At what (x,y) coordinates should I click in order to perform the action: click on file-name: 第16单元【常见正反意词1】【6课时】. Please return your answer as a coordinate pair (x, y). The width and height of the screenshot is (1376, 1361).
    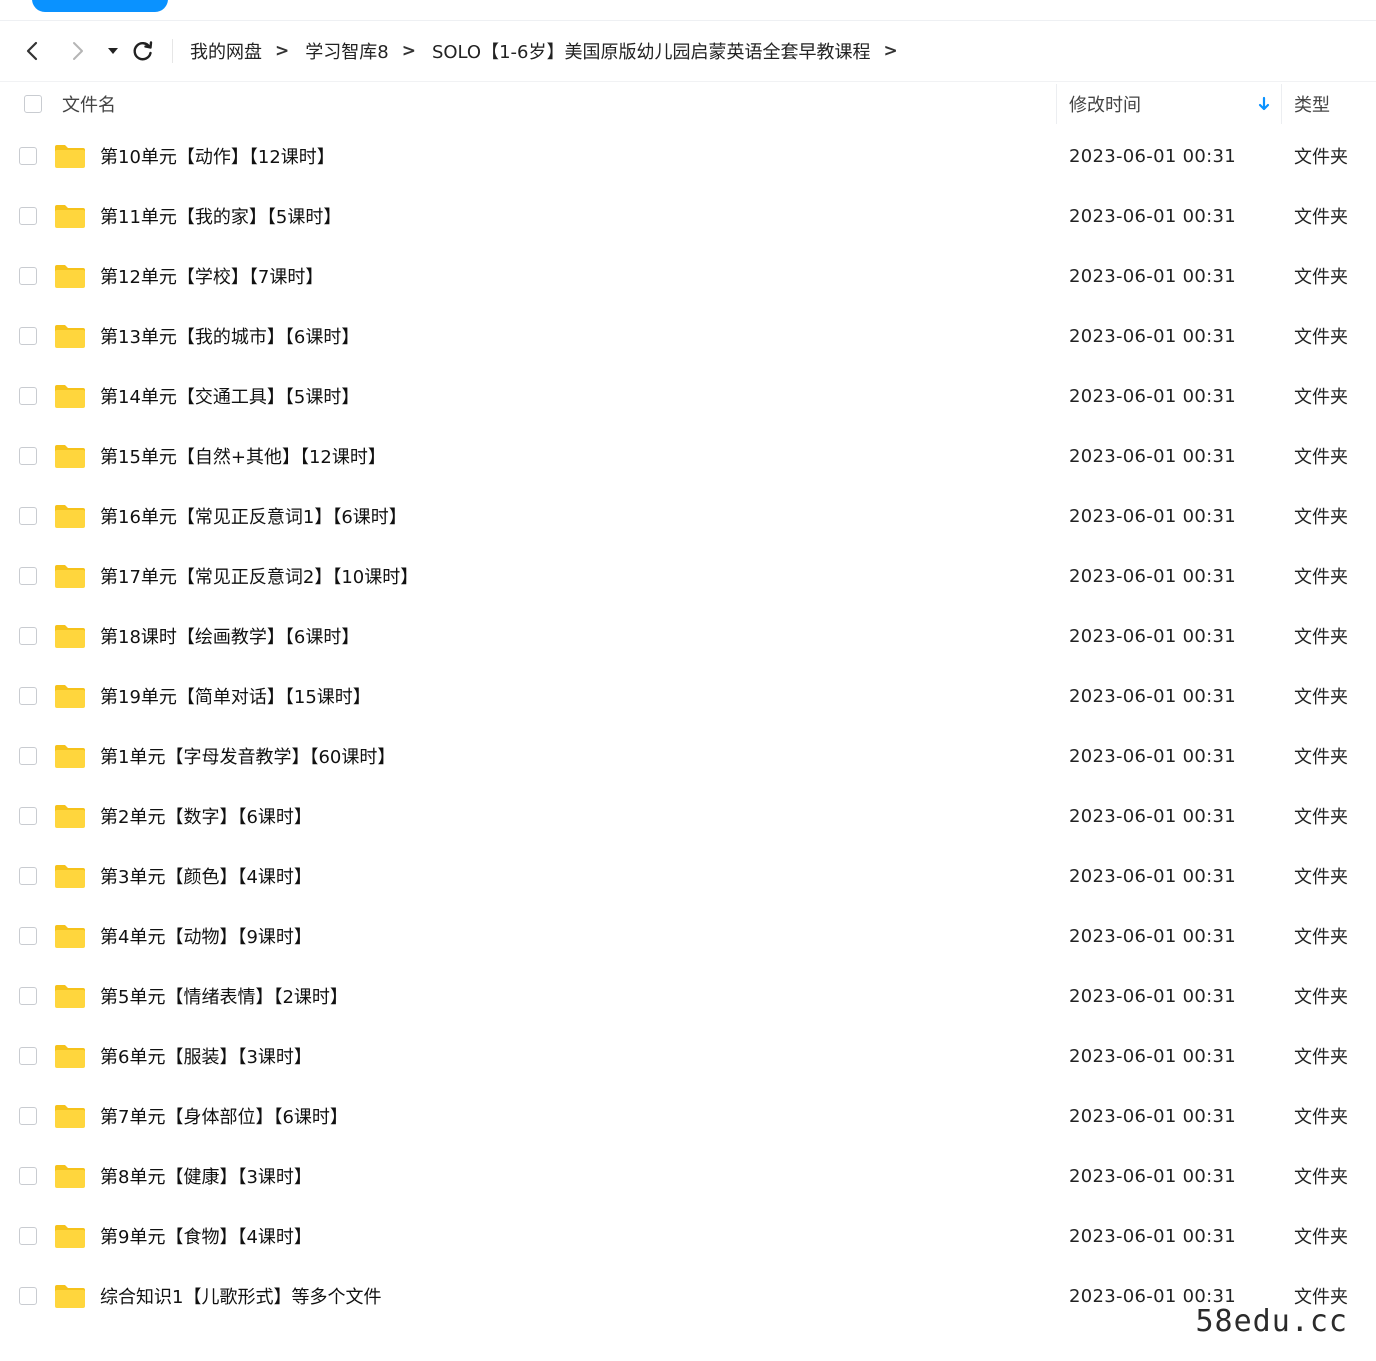
    Looking at the image, I should click on (253, 516).